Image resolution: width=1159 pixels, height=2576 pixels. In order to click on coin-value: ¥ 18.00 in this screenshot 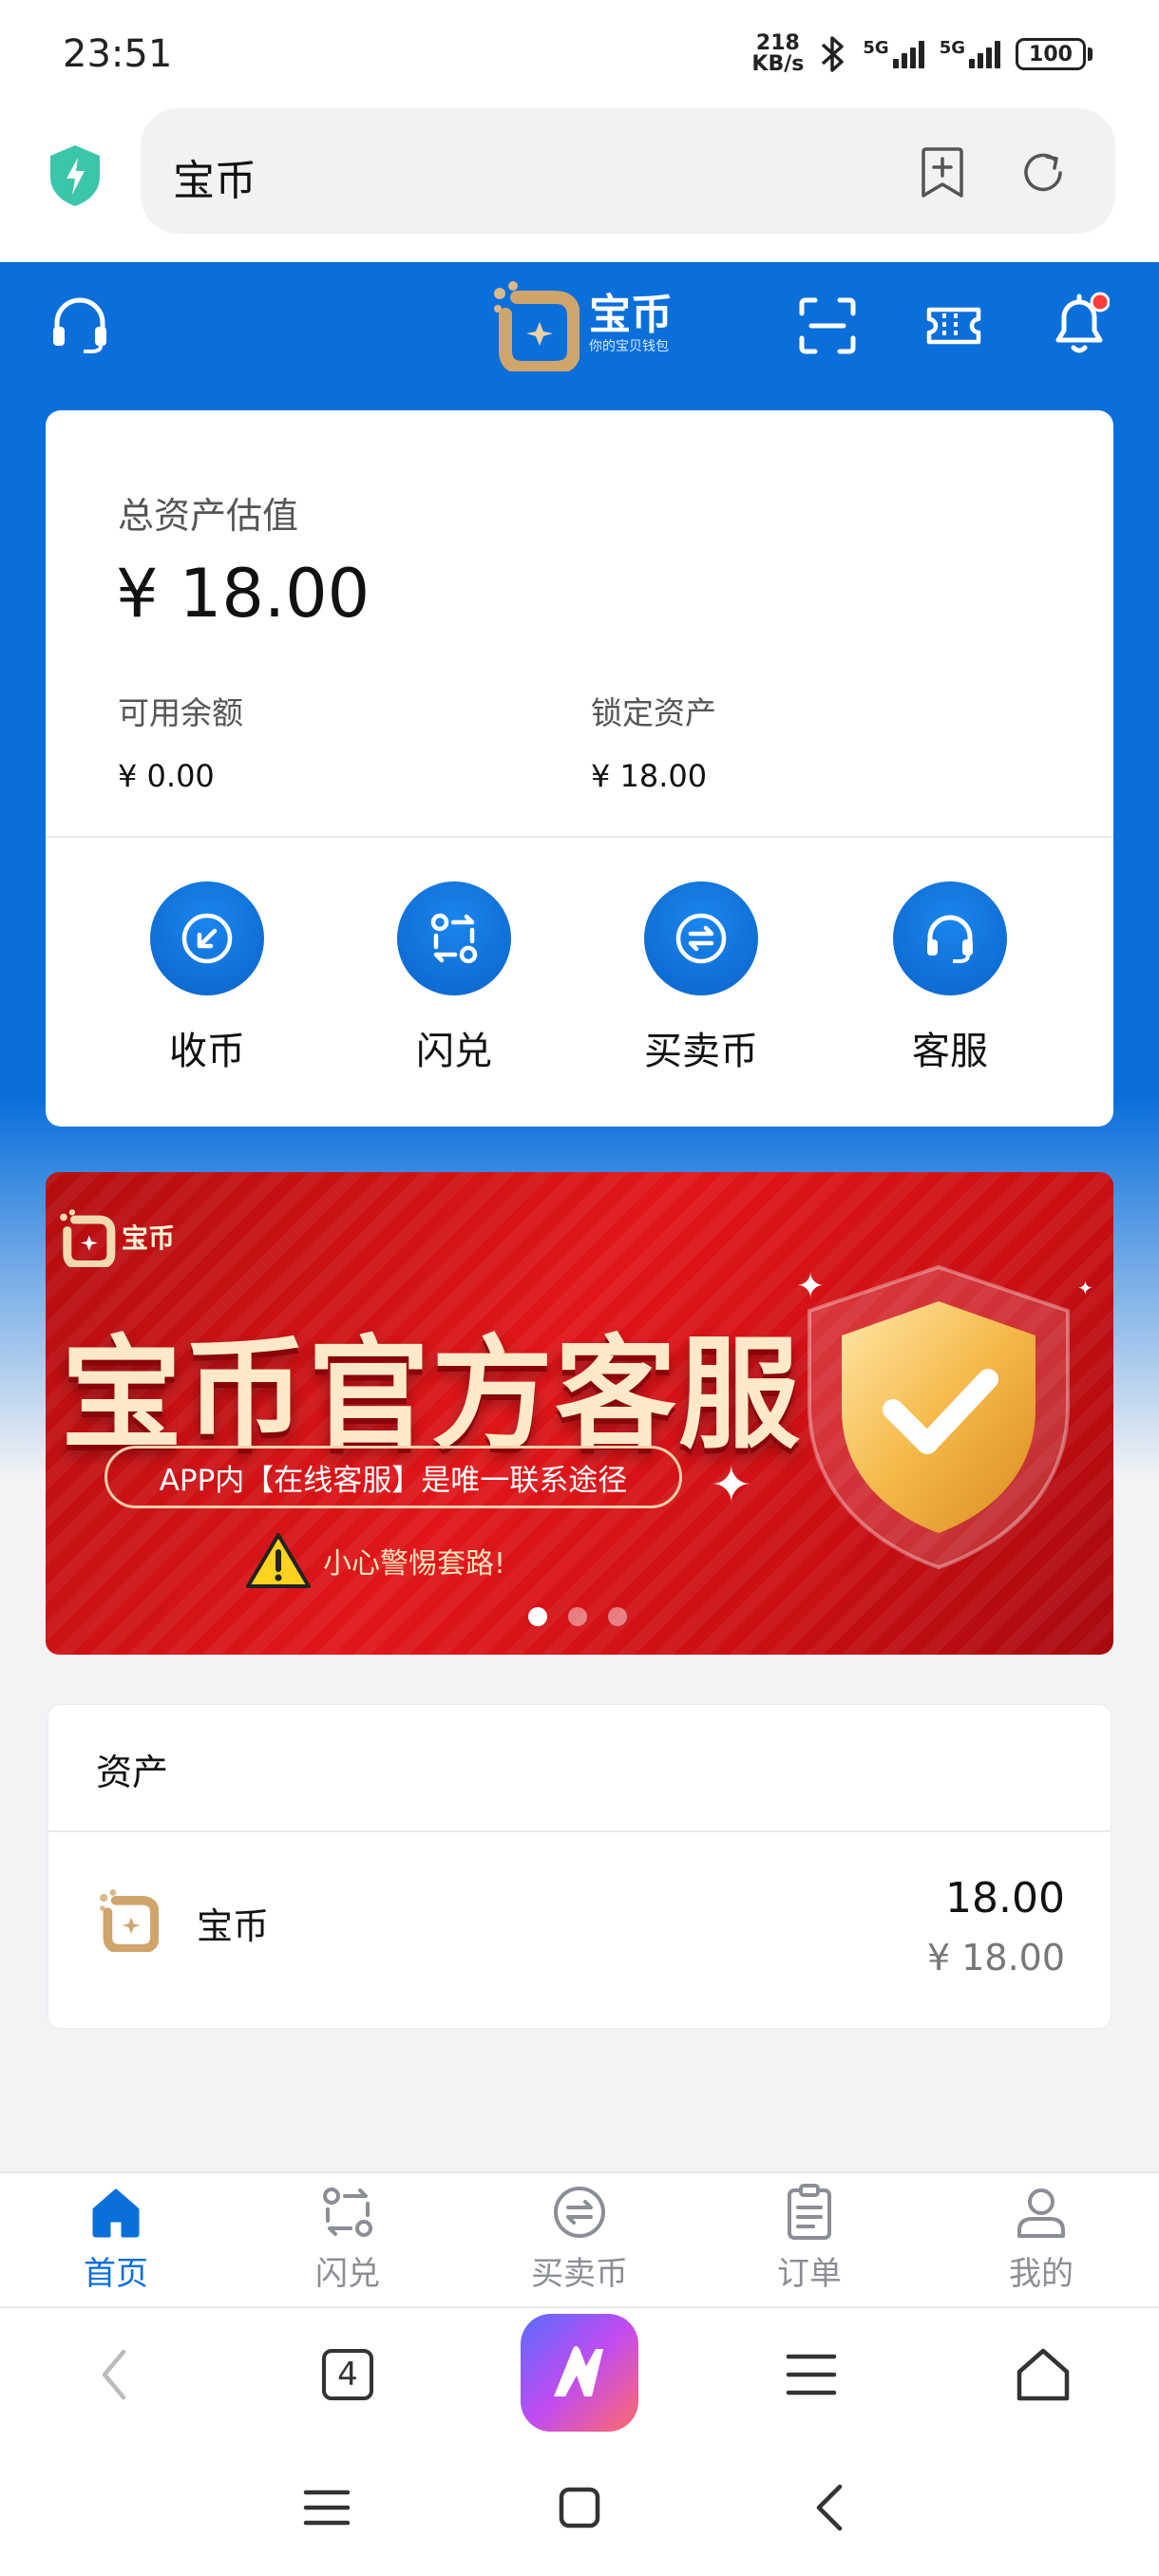, I will do `click(995, 1958)`.